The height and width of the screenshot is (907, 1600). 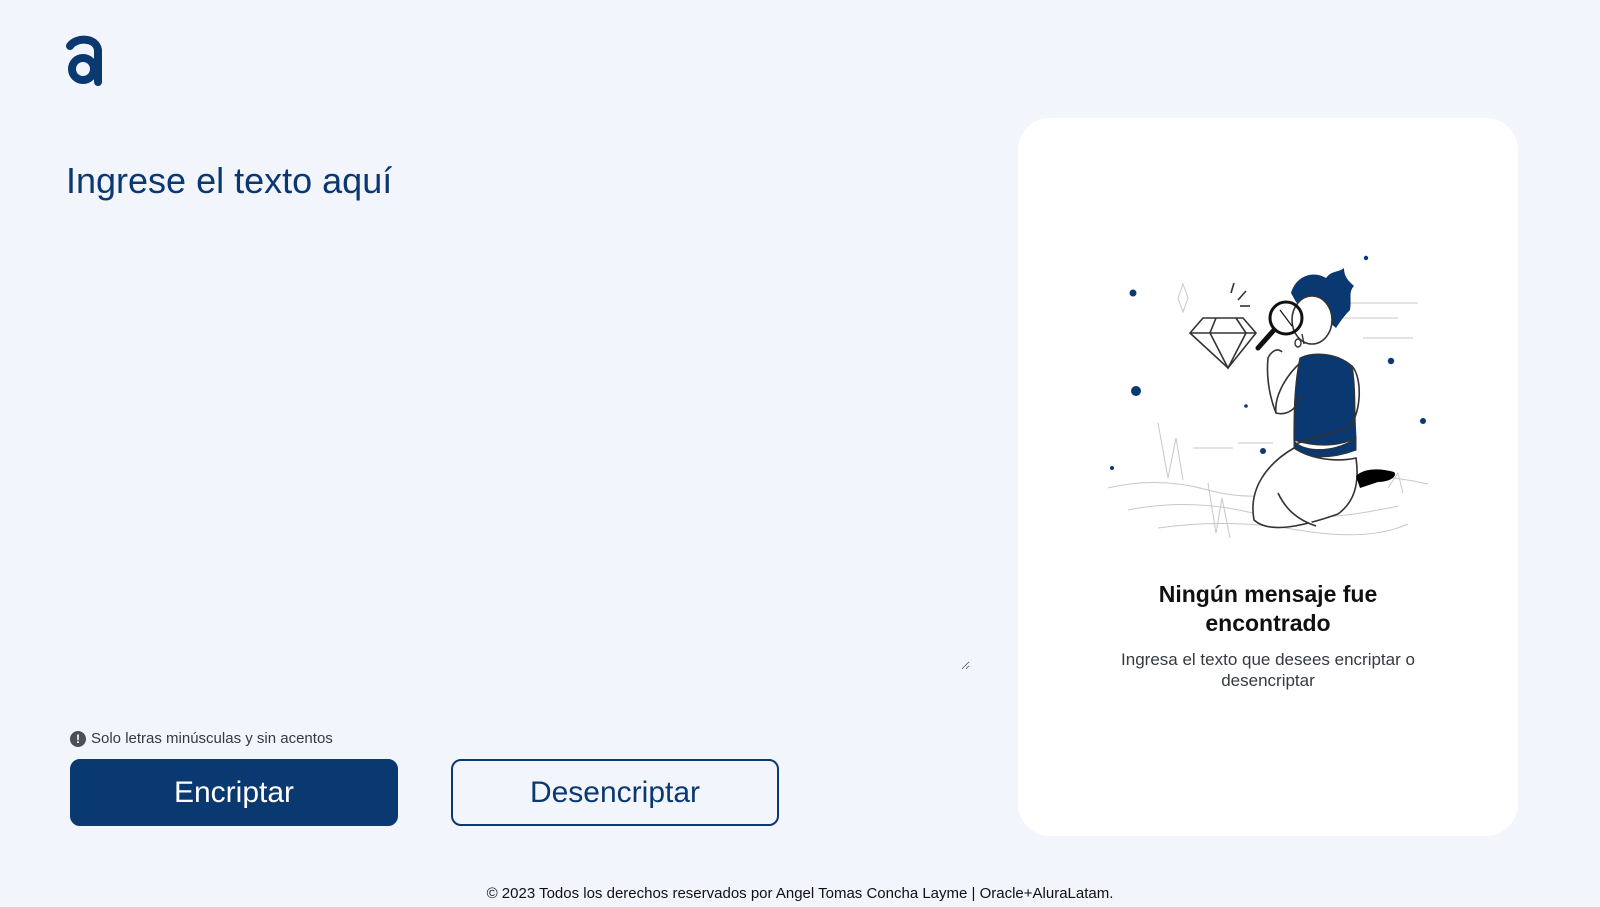 I want to click on shirt, so click(x=1325, y=399).